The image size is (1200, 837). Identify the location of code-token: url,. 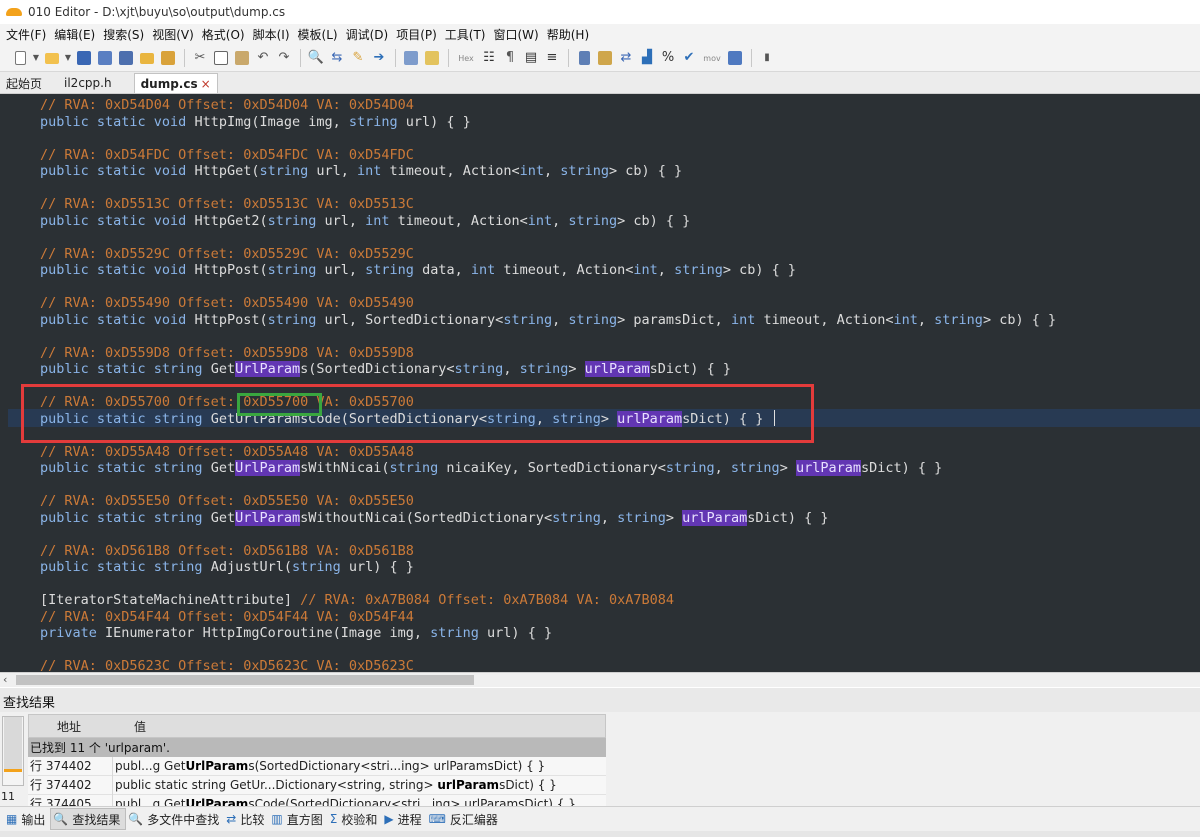
(341, 270).